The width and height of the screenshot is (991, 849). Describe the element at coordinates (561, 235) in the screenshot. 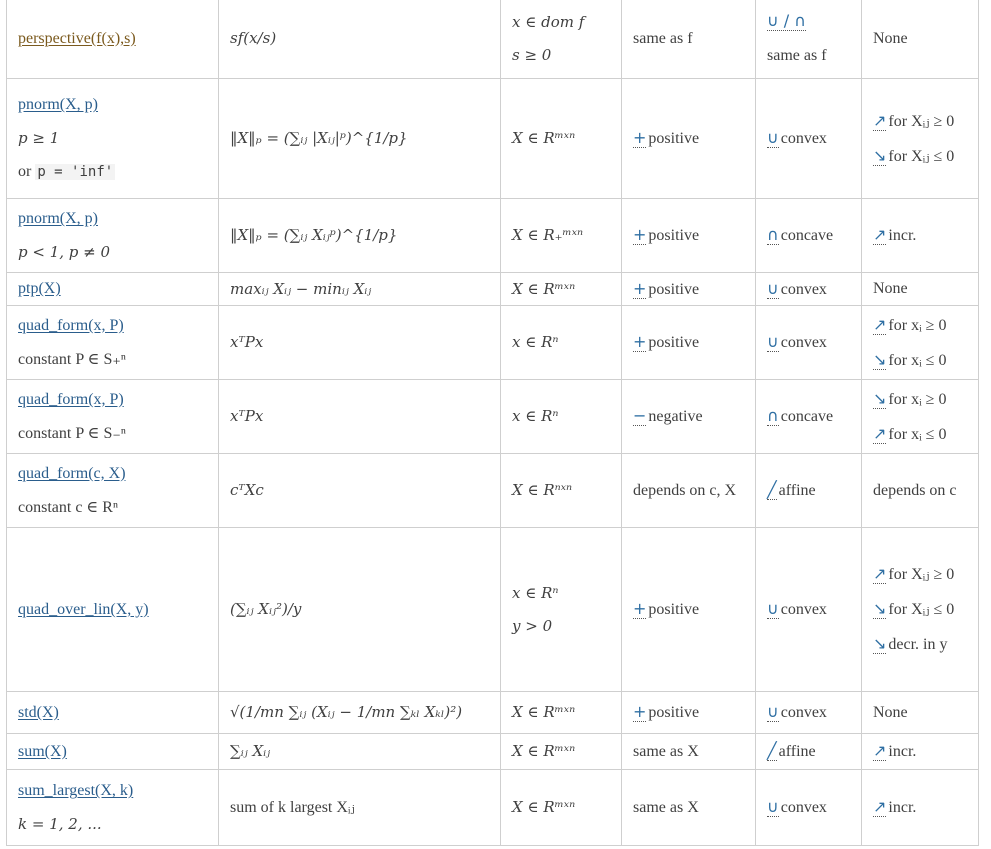

I see `domain-cell: X ∈ R₊ᵐˣⁿ` at that location.